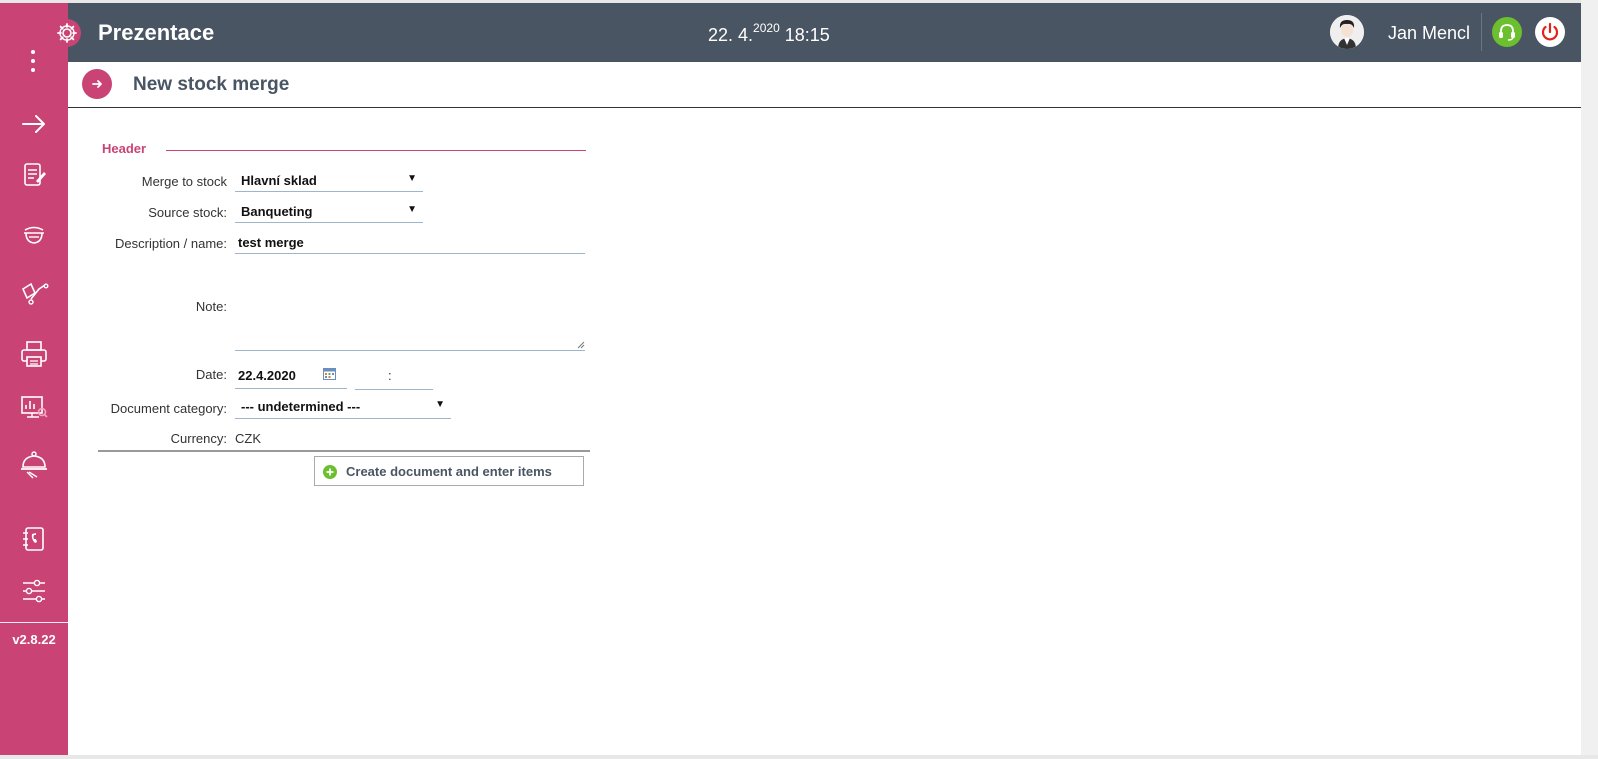  What do you see at coordinates (410, 320) in the screenshot?
I see `note-textarea` at bounding box center [410, 320].